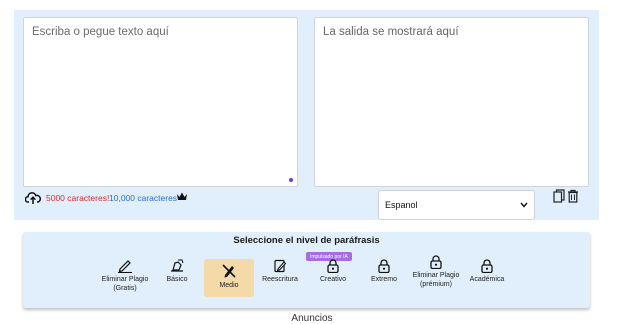 The width and height of the screenshot is (624, 324). Describe the element at coordinates (573, 196) in the screenshot. I see `trash-icon` at that location.